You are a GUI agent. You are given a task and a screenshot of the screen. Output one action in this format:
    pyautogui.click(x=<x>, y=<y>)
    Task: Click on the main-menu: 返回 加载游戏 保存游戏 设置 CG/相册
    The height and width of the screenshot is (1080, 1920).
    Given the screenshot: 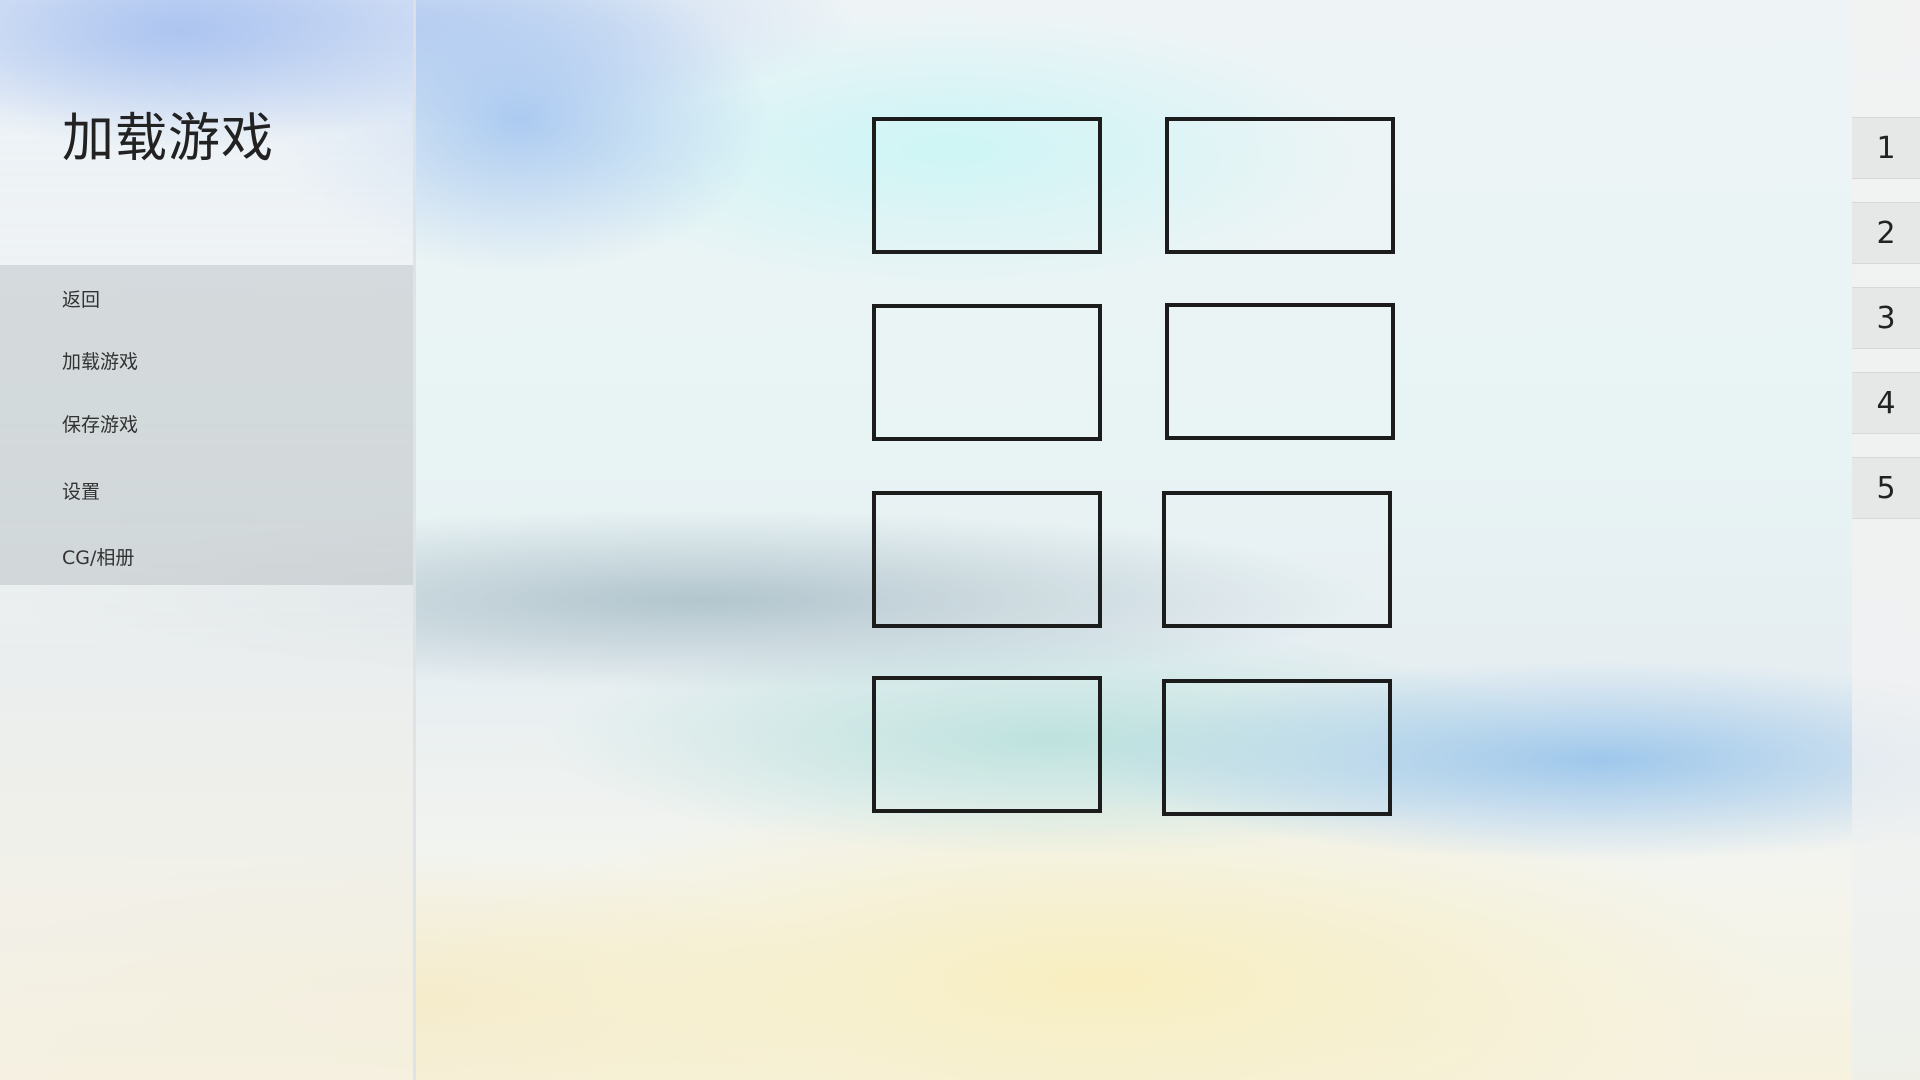 What is the action you would take?
    pyautogui.click(x=206, y=425)
    